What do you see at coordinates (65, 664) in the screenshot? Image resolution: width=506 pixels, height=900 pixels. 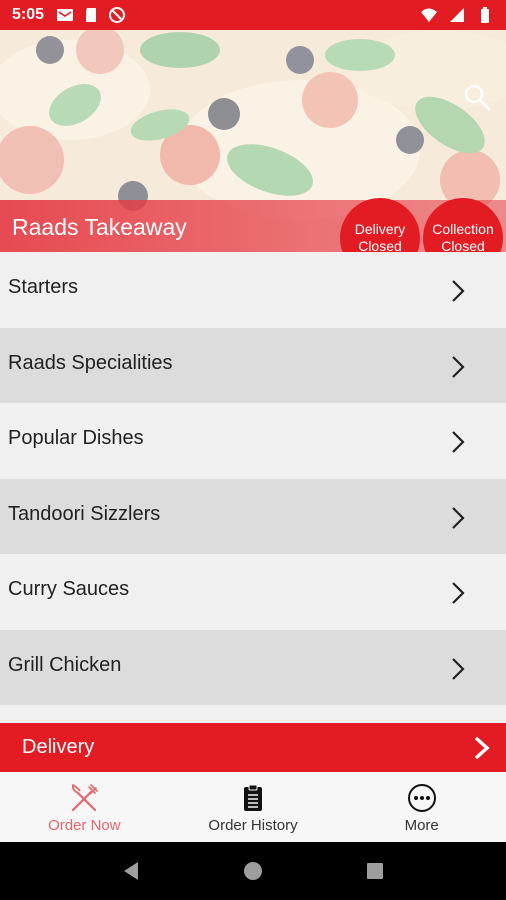 I see `menu-item-label: Grill Chicken` at bounding box center [65, 664].